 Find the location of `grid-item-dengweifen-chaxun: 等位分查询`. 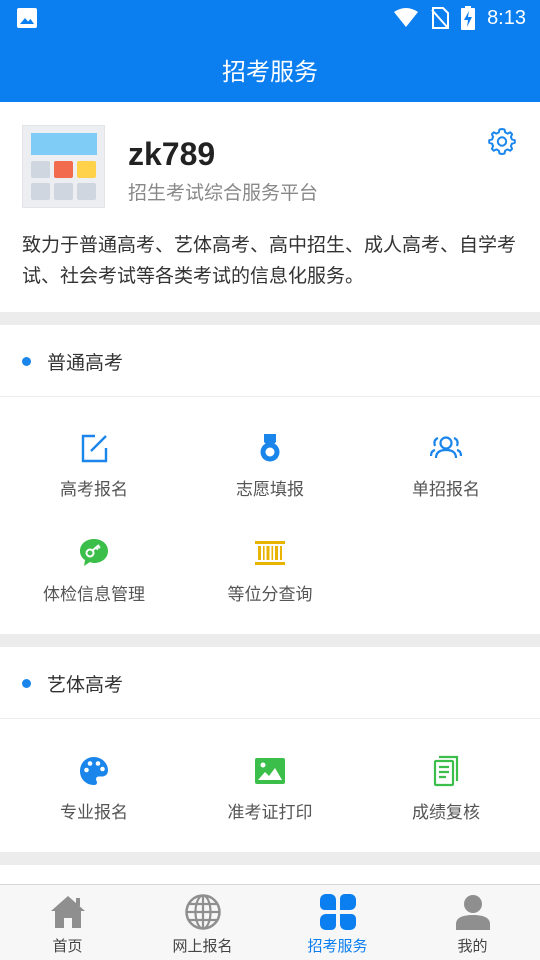

grid-item-dengweifen-chaxun: 等位分查询 is located at coordinates (270, 582).